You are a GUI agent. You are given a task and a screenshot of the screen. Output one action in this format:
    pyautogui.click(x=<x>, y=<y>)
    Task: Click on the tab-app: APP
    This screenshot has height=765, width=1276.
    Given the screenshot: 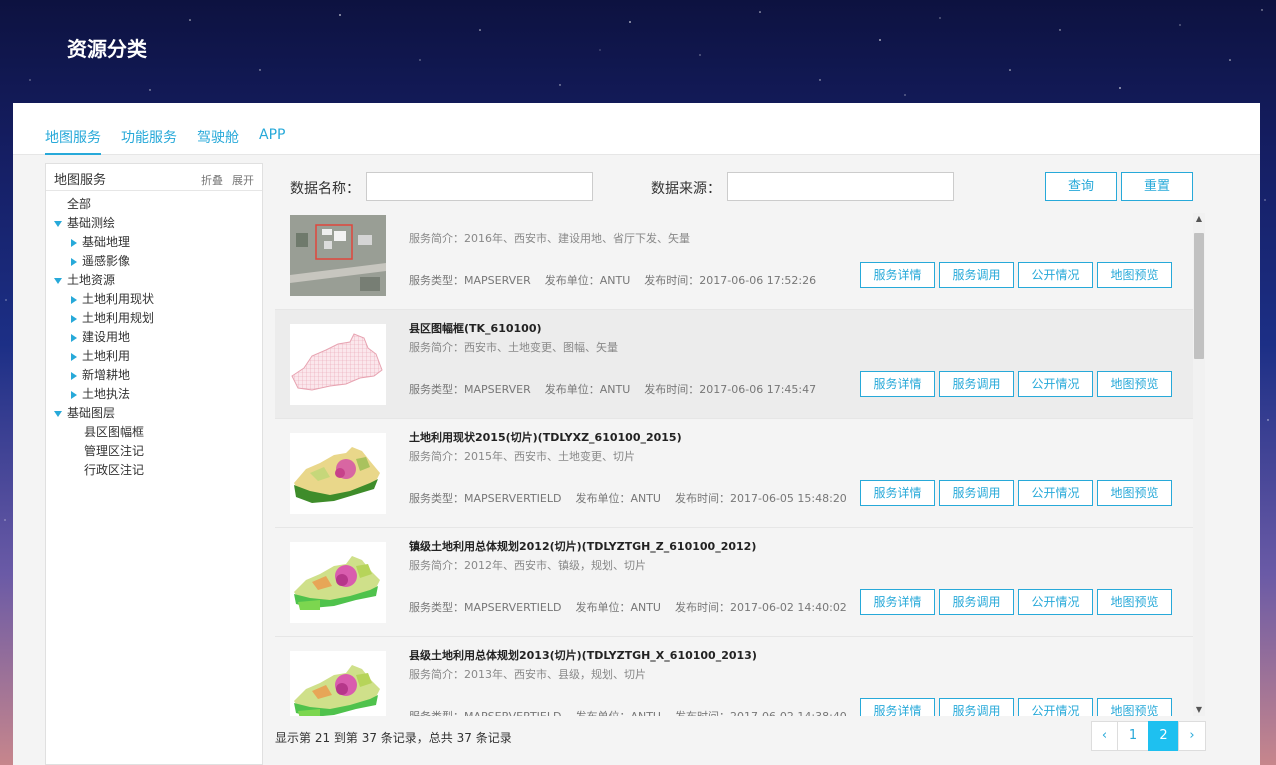 What is the action you would take?
    pyautogui.click(x=272, y=141)
    